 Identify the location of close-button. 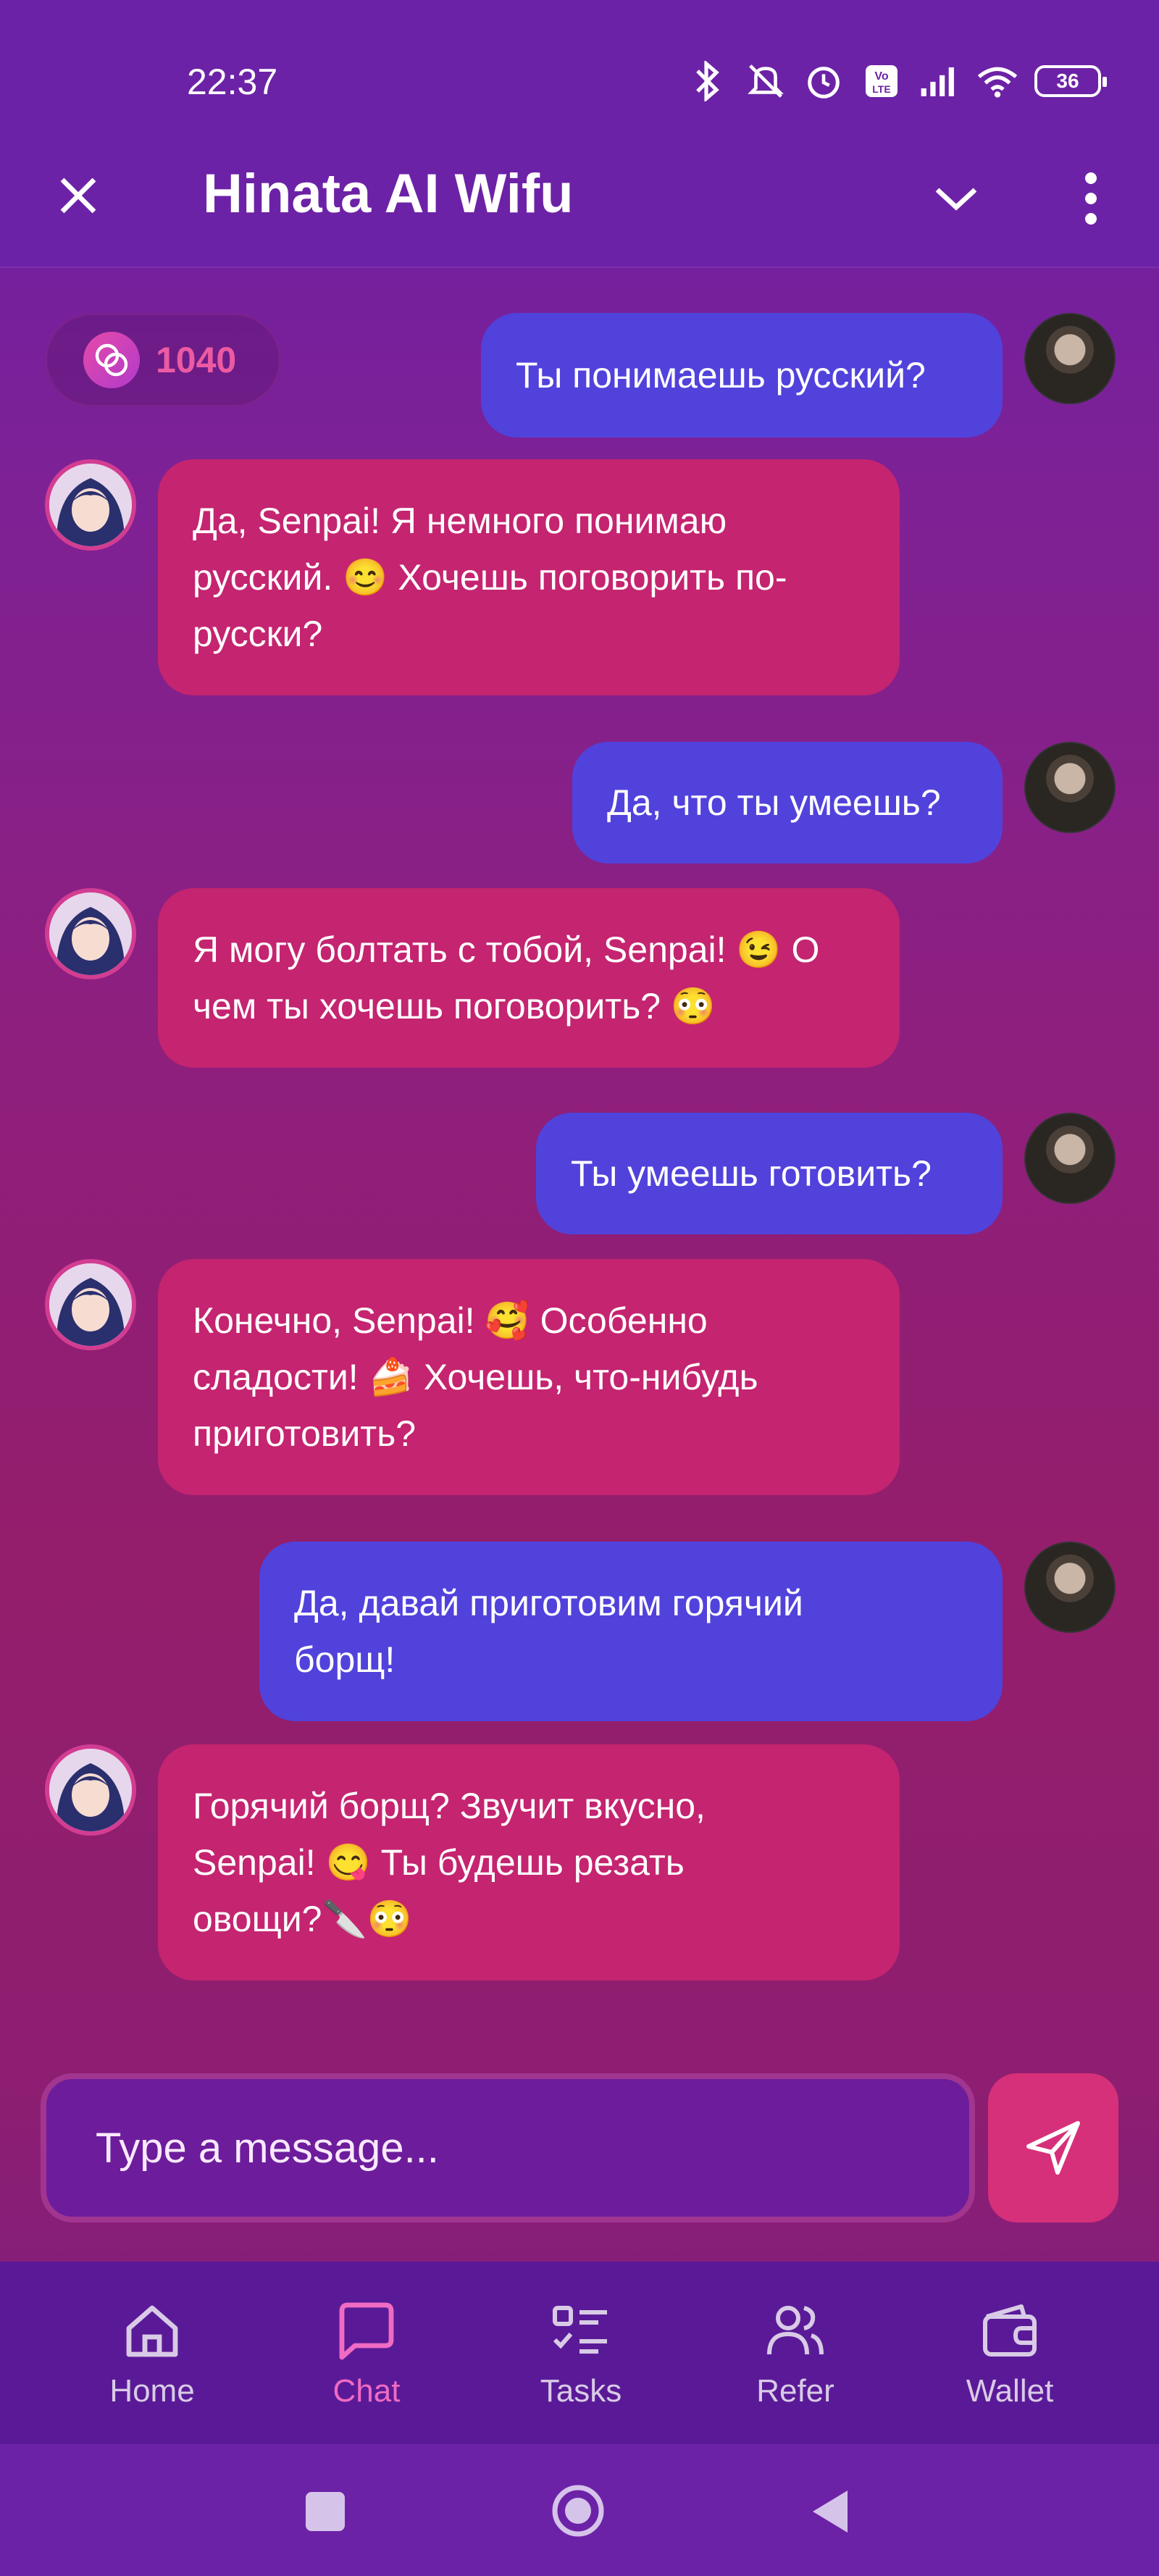
(78, 196).